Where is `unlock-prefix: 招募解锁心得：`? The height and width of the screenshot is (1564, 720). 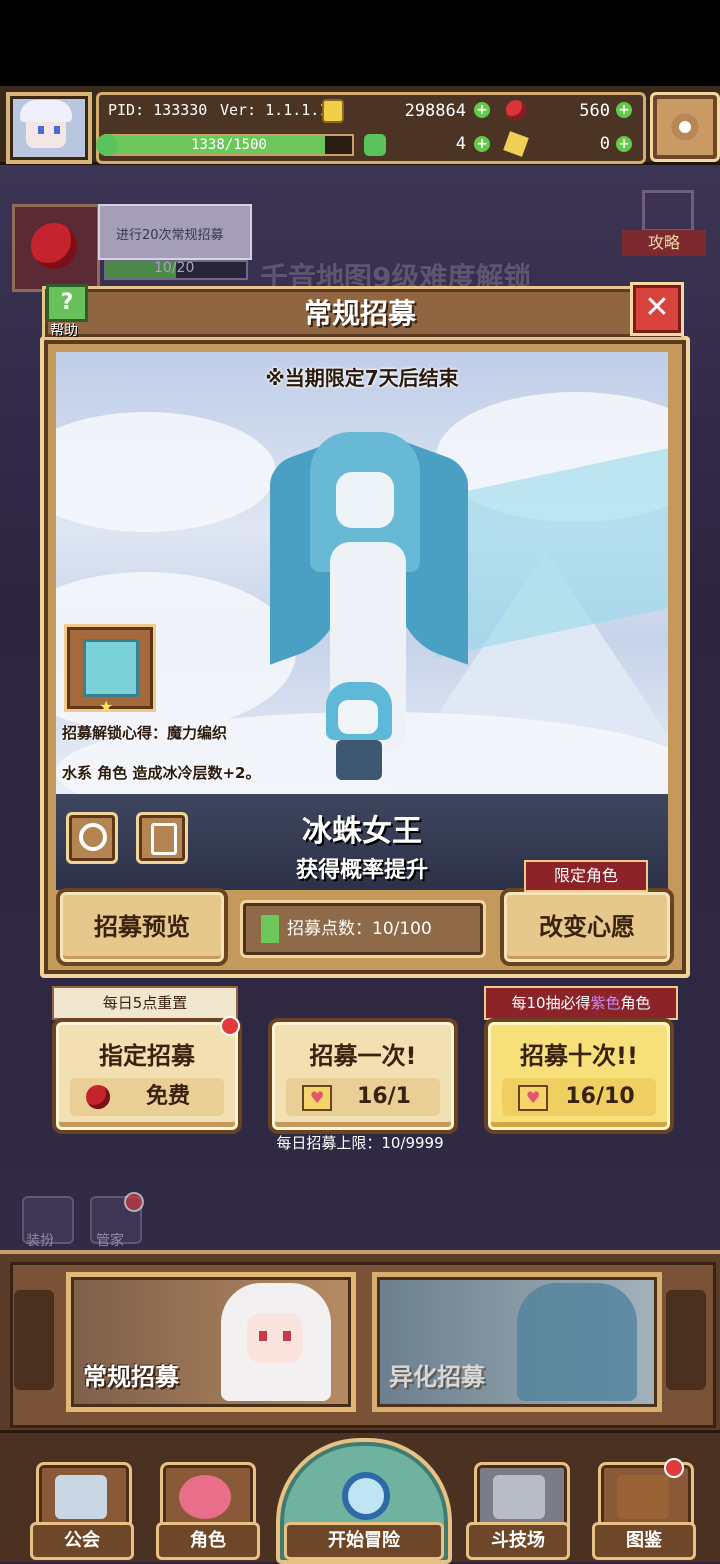
unlock-prefix: 招募解锁心得： is located at coordinates (115, 733).